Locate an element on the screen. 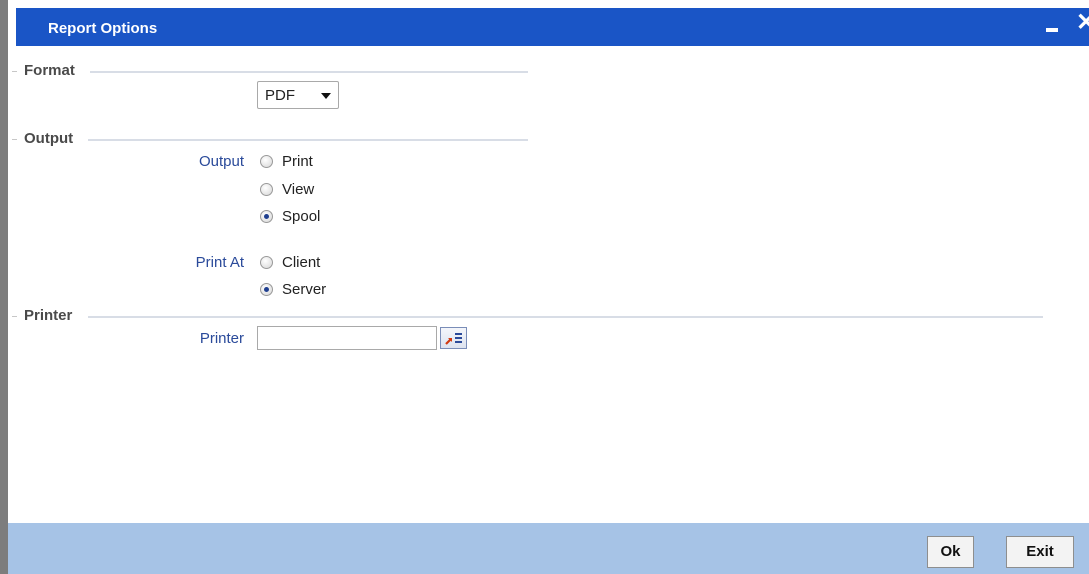 The image size is (1089, 574). print-at-option-client: Client is located at coordinates (301, 262).